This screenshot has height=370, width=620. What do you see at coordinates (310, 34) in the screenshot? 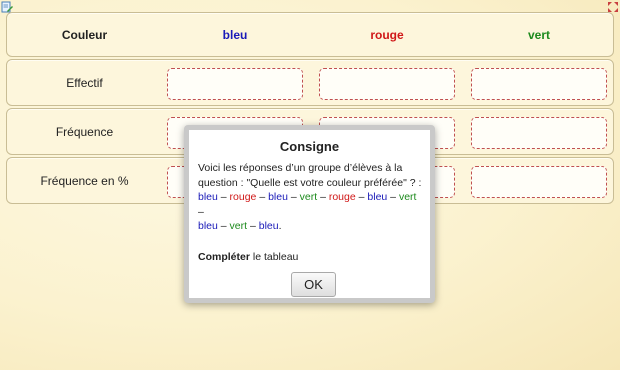
I see `table-header-row: Couleur bleu rouge vert` at bounding box center [310, 34].